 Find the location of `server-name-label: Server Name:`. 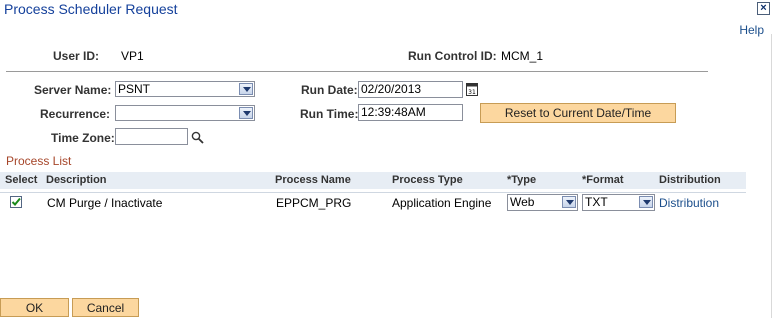

server-name-label: Server Name: is located at coordinates (73, 90).